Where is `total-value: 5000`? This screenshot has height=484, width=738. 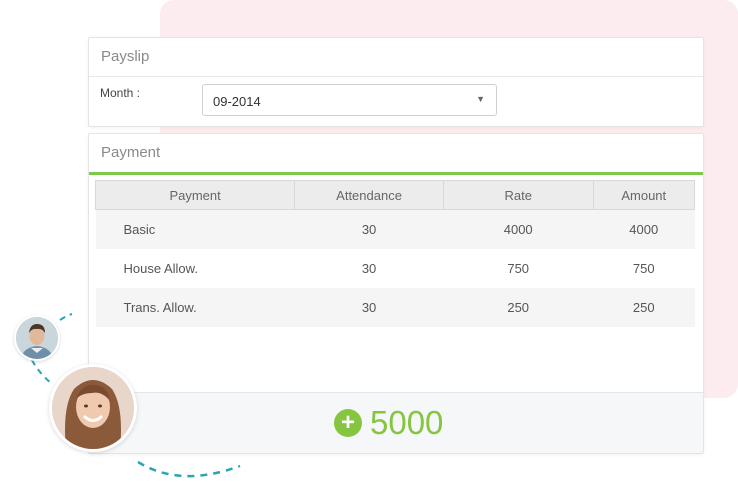
total-value: 5000 is located at coordinates (407, 422).